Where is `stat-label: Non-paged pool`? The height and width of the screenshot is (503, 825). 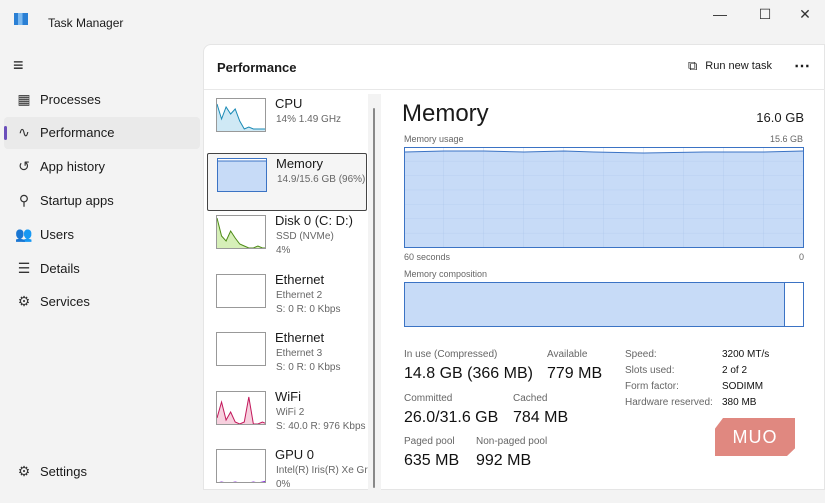 stat-label: Non-paged pool is located at coordinates (512, 441).